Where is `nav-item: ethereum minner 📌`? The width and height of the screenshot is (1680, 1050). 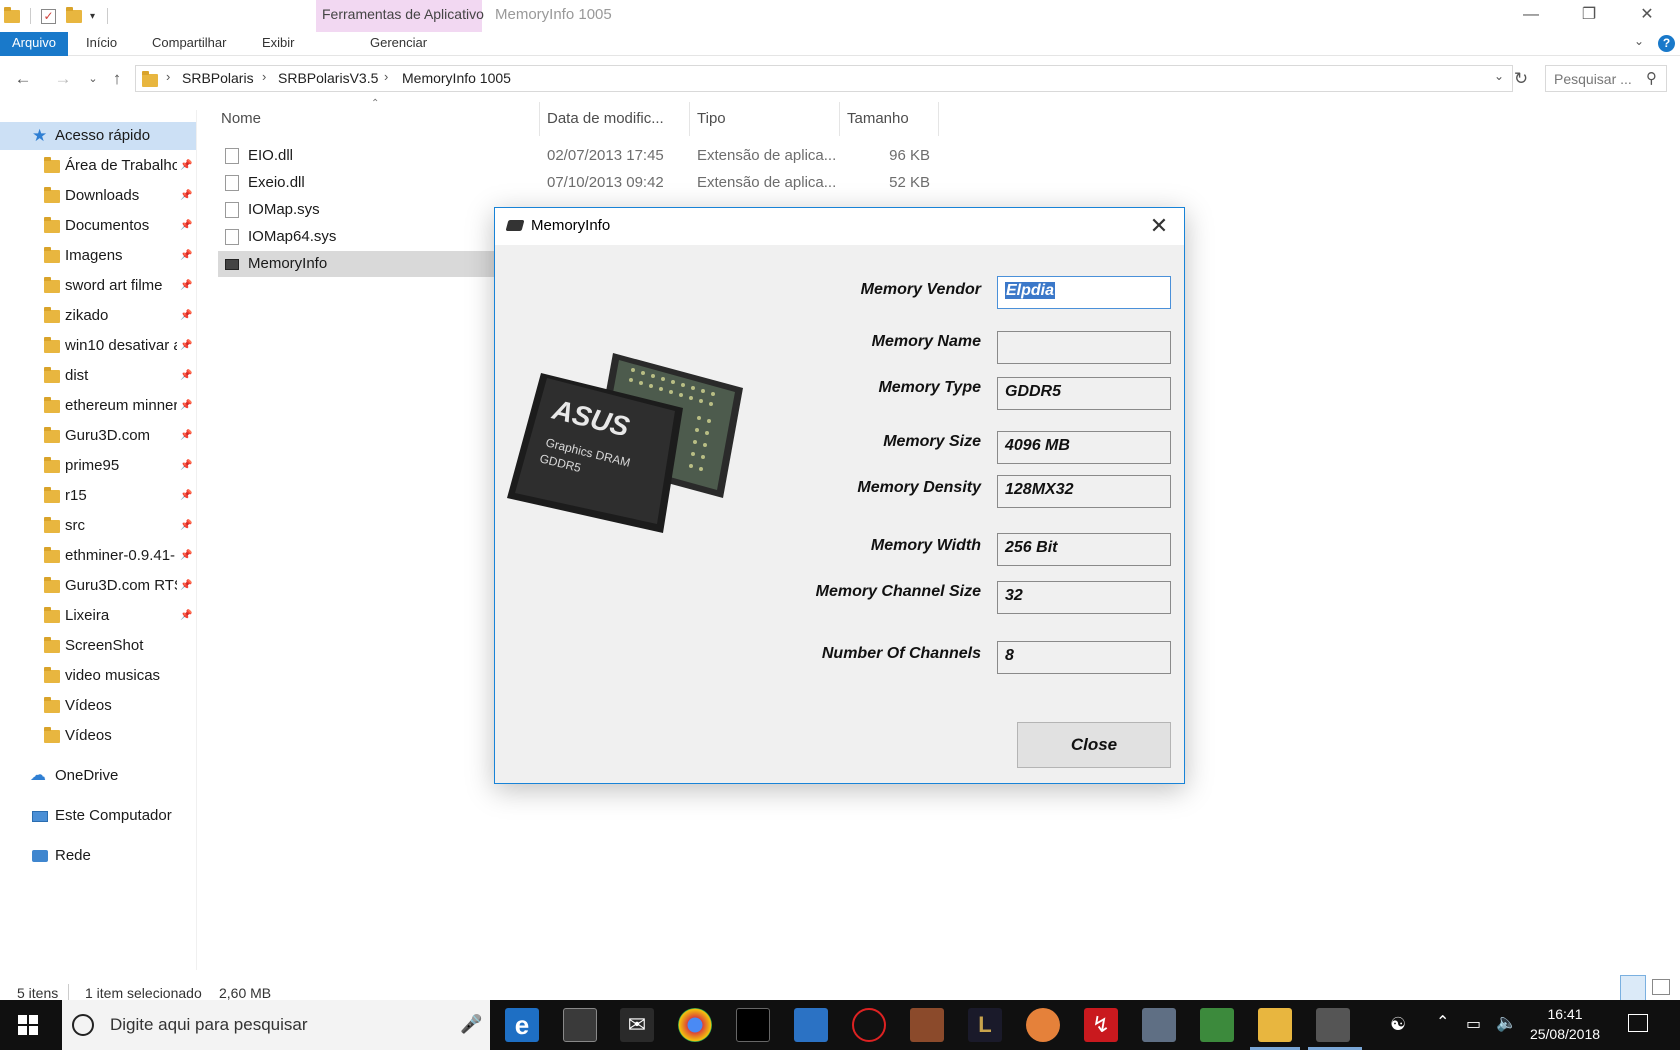 nav-item: ethereum minner 📌 is located at coordinates (98, 406).